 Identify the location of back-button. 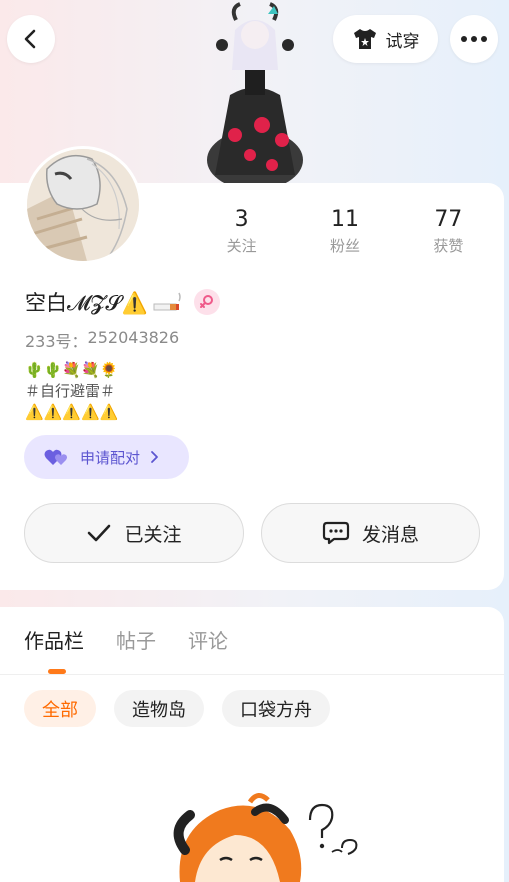
(31, 39).